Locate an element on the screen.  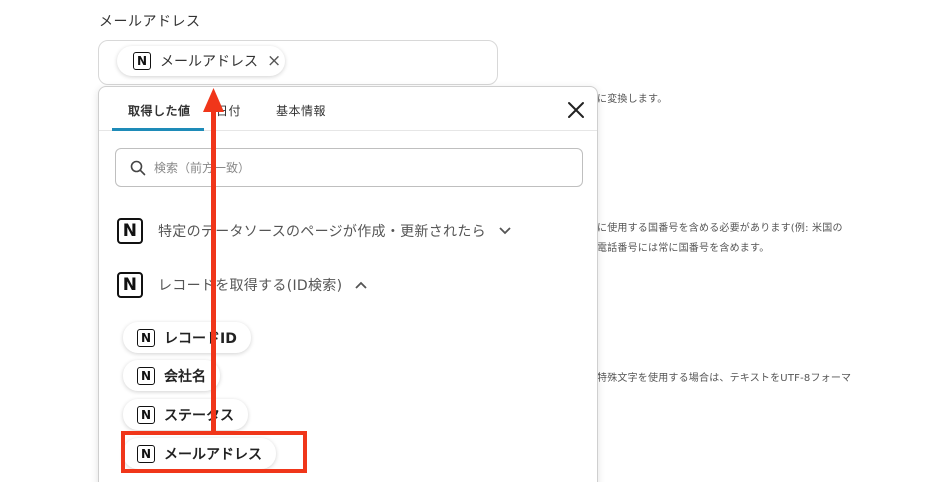
item-label: 会社名 is located at coordinates (185, 376).